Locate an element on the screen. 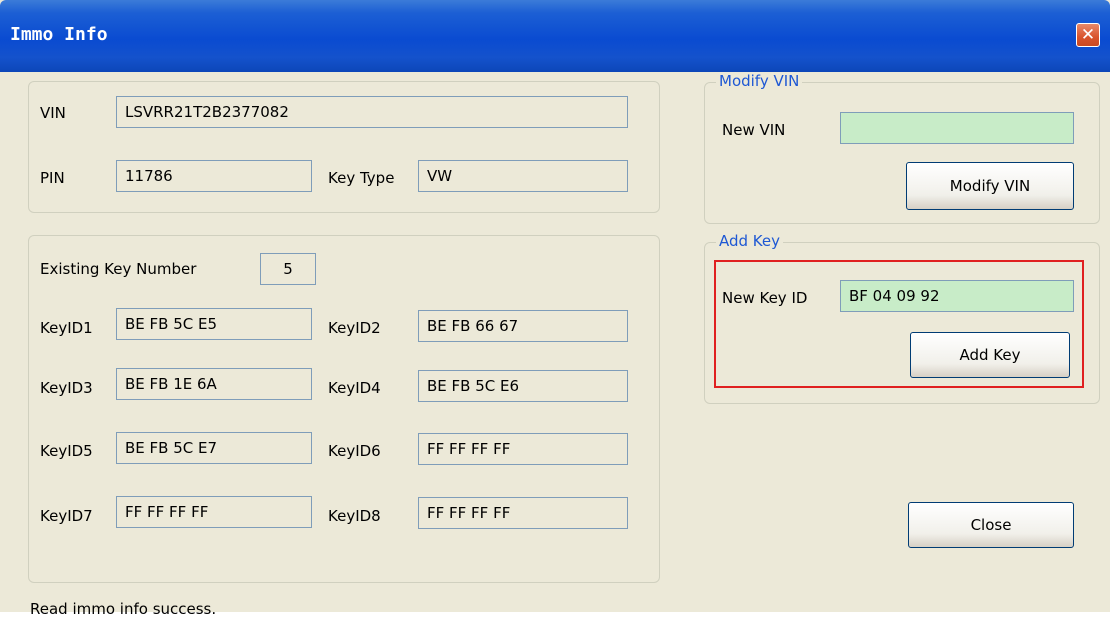 This screenshot has width=1110, height=618. key-type-field: VW is located at coordinates (523, 176).